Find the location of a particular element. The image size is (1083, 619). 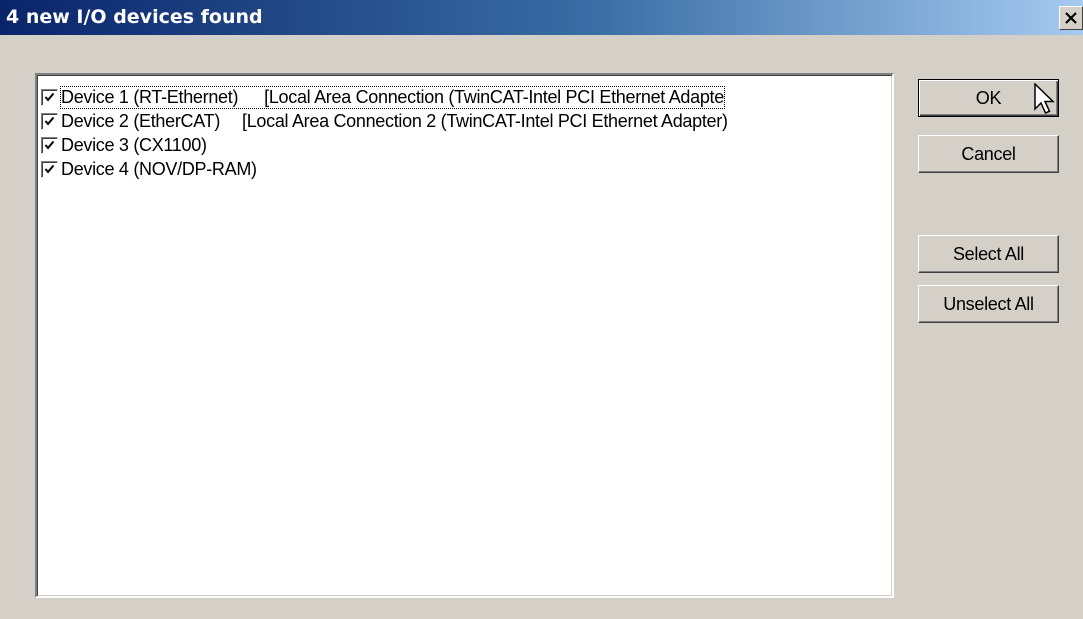

unselect-all-button: Unselect All is located at coordinates (988, 304).